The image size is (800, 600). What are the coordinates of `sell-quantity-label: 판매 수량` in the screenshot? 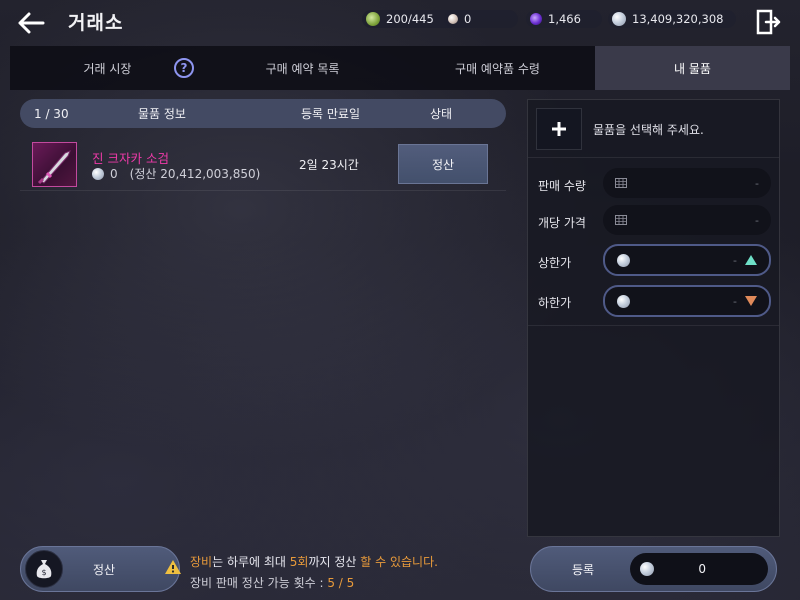 It's located at (562, 186).